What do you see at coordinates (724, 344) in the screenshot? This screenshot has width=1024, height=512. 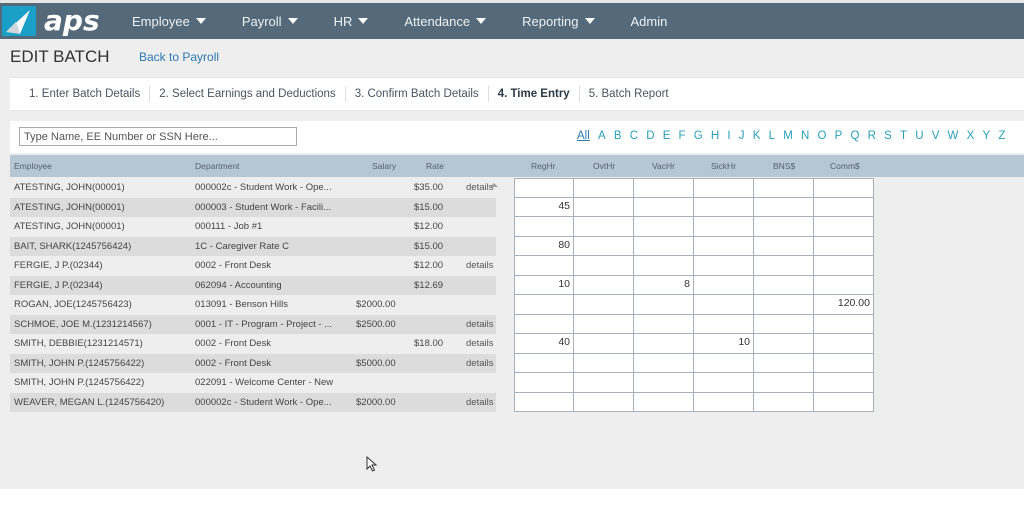 I see `entry-cell-sickhr: 10` at bounding box center [724, 344].